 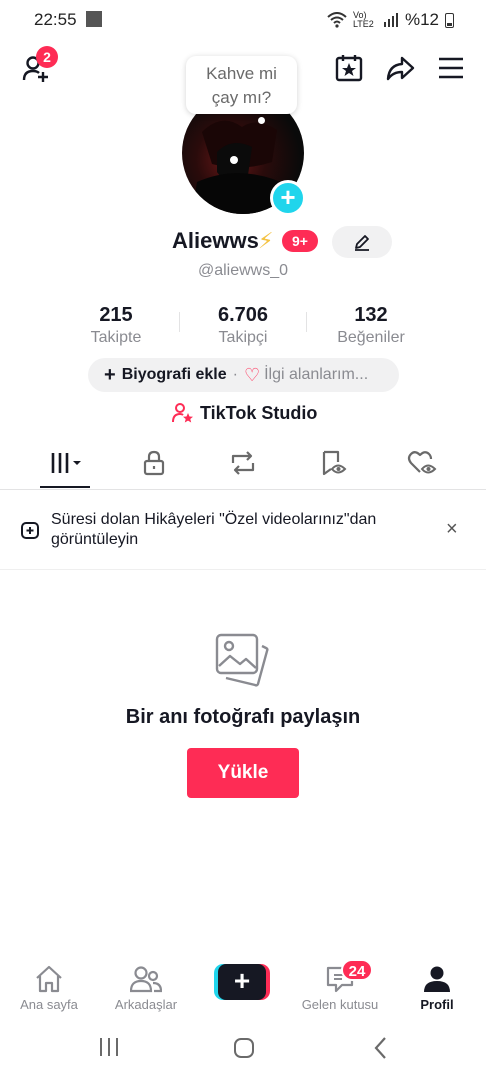 I want to click on share-arrow-icon, so click(x=400, y=68).